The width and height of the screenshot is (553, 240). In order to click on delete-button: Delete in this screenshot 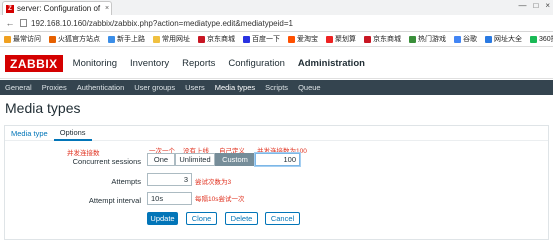, I will do `click(241, 218)`.